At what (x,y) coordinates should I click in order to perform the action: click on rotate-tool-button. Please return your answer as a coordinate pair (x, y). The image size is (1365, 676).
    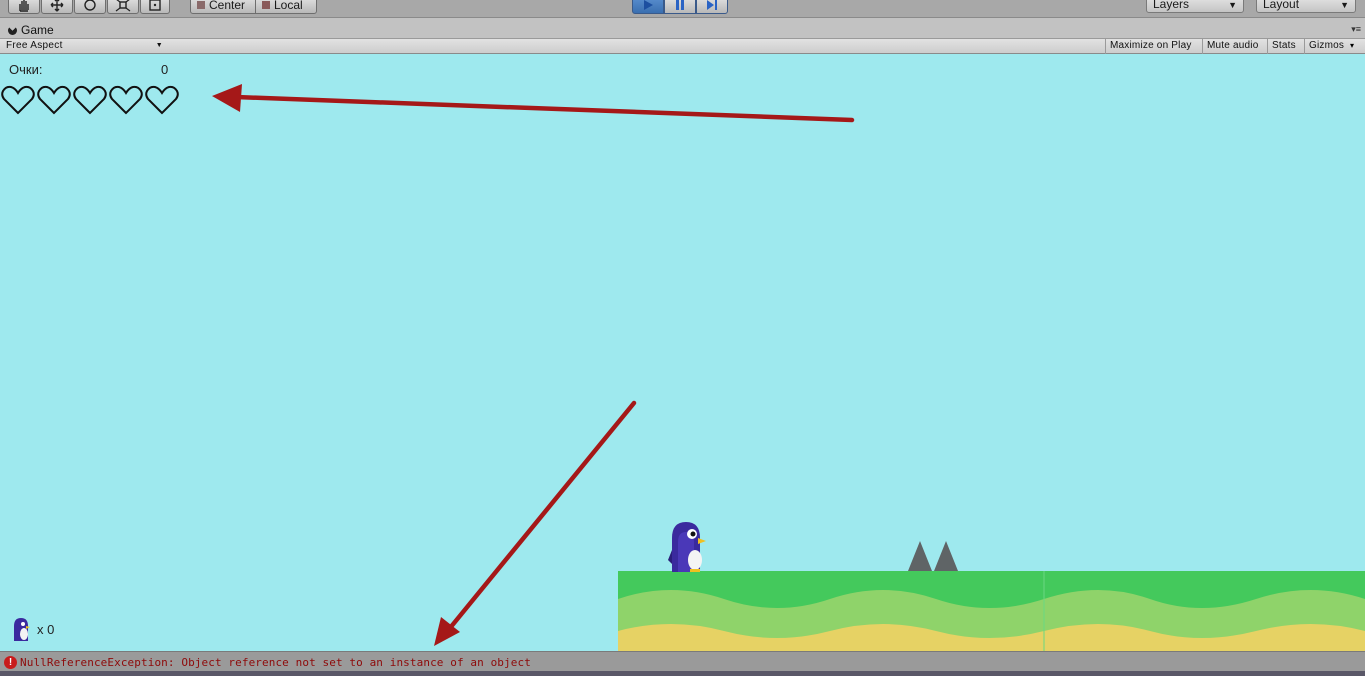
    Looking at the image, I should click on (90, 7).